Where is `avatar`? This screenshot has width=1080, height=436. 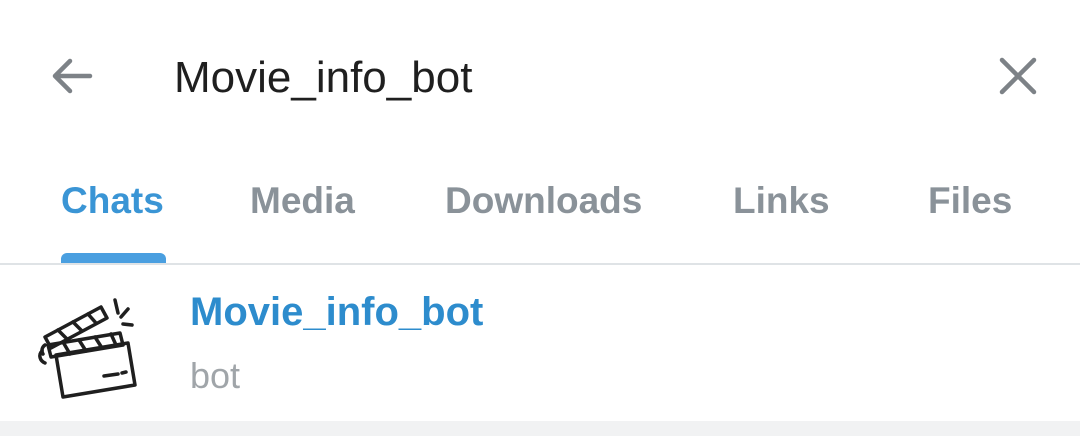
avatar is located at coordinates (89, 346).